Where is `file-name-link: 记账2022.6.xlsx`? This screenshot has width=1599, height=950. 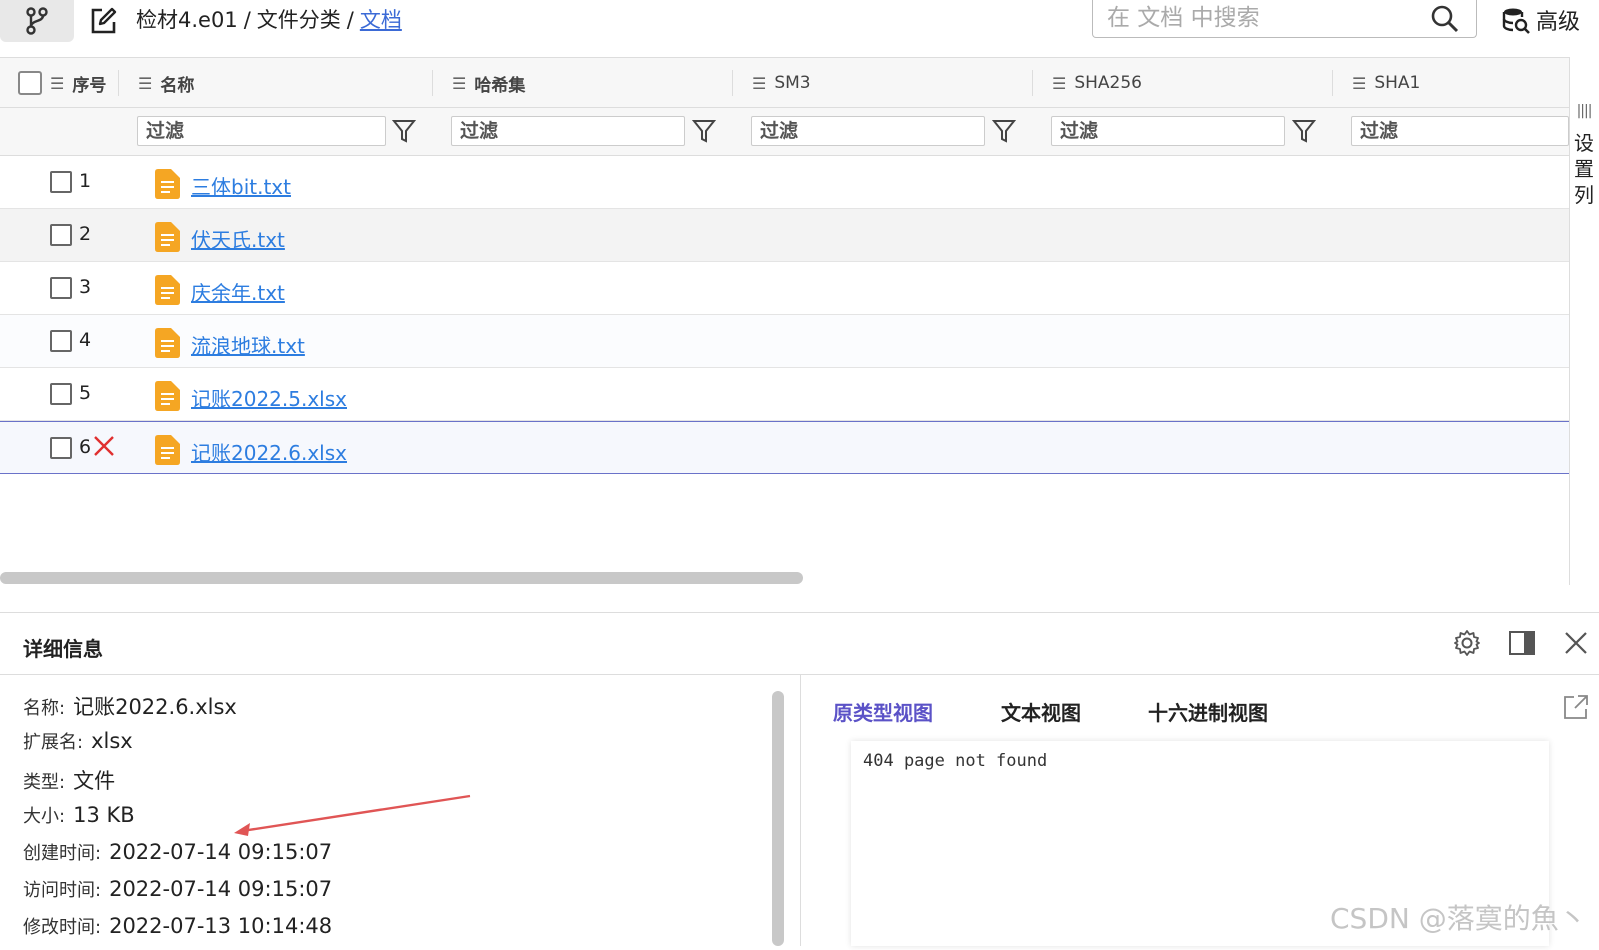
file-name-link: 记账2022.6.xlsx is located at coordinates (269, 451).